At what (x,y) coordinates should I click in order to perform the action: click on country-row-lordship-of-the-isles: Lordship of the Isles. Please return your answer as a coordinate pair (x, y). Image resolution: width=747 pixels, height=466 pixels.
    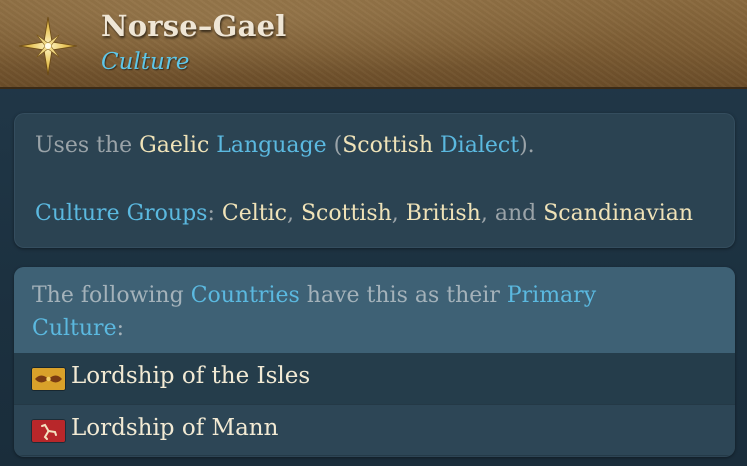
    Looking at the image, I should click on (374, 378).